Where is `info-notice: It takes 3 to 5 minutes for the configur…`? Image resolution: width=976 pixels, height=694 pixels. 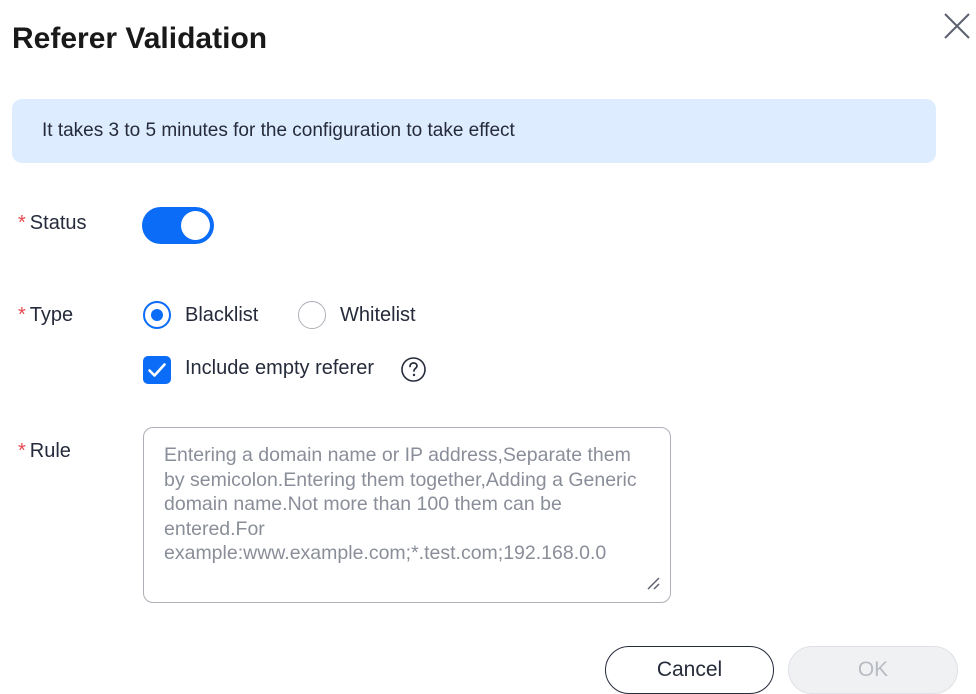 info-notice: It takes 3 to 5 minutes for the configur… is located at coordinates (474, 131).